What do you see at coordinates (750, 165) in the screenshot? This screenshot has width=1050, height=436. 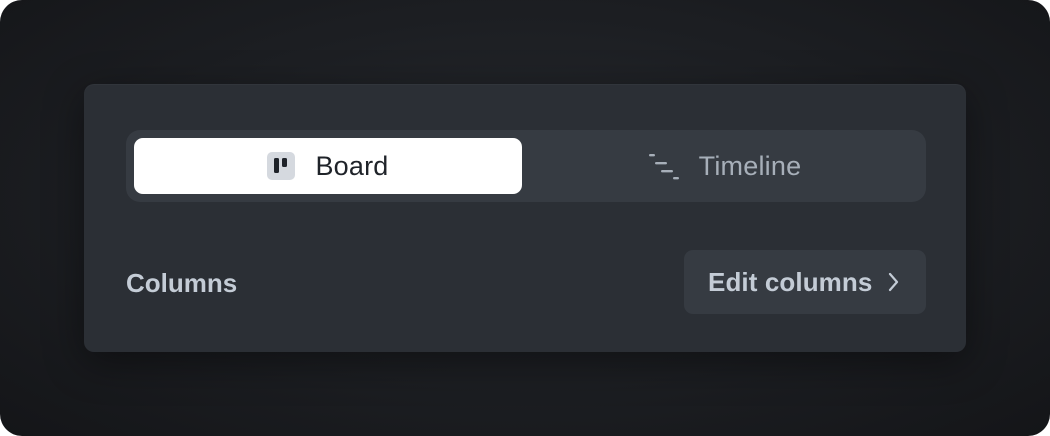 I see `timeline-view-label: Timeline` at bounding box center [750, 165].